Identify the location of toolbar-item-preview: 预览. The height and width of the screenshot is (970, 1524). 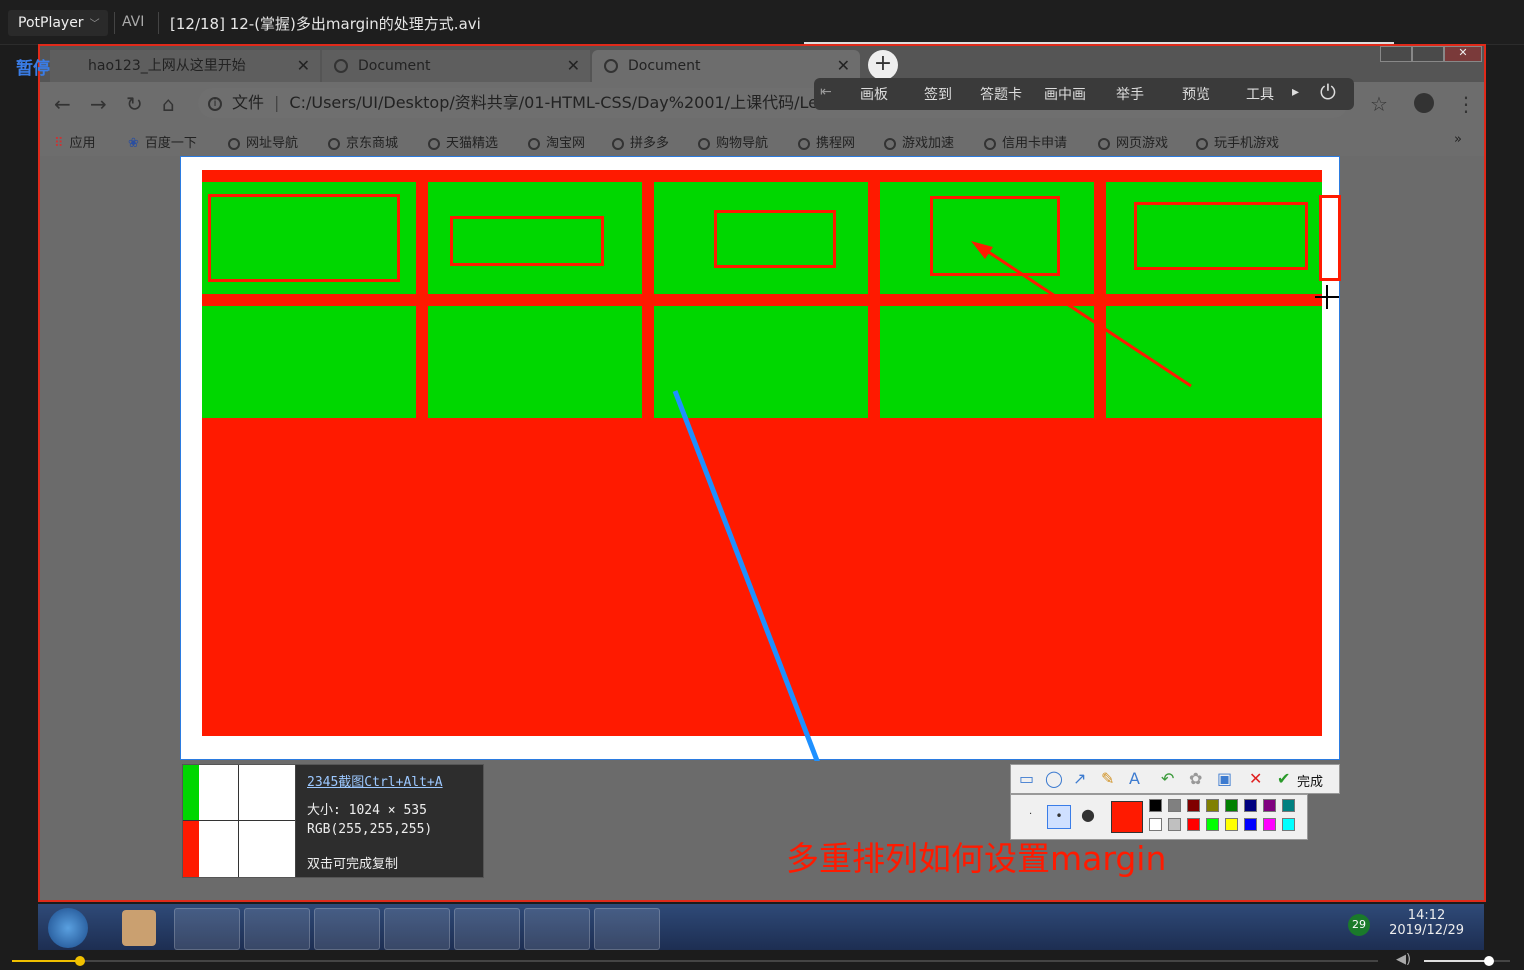
(1196, 94).